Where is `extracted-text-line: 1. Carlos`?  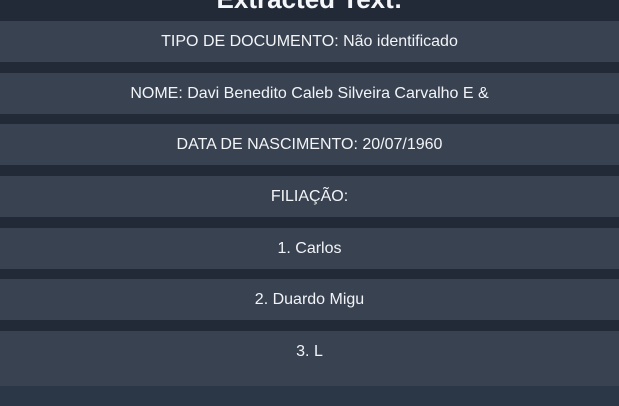
extracted-text-line: 1. Carlos is located at coordinates (309, 248).